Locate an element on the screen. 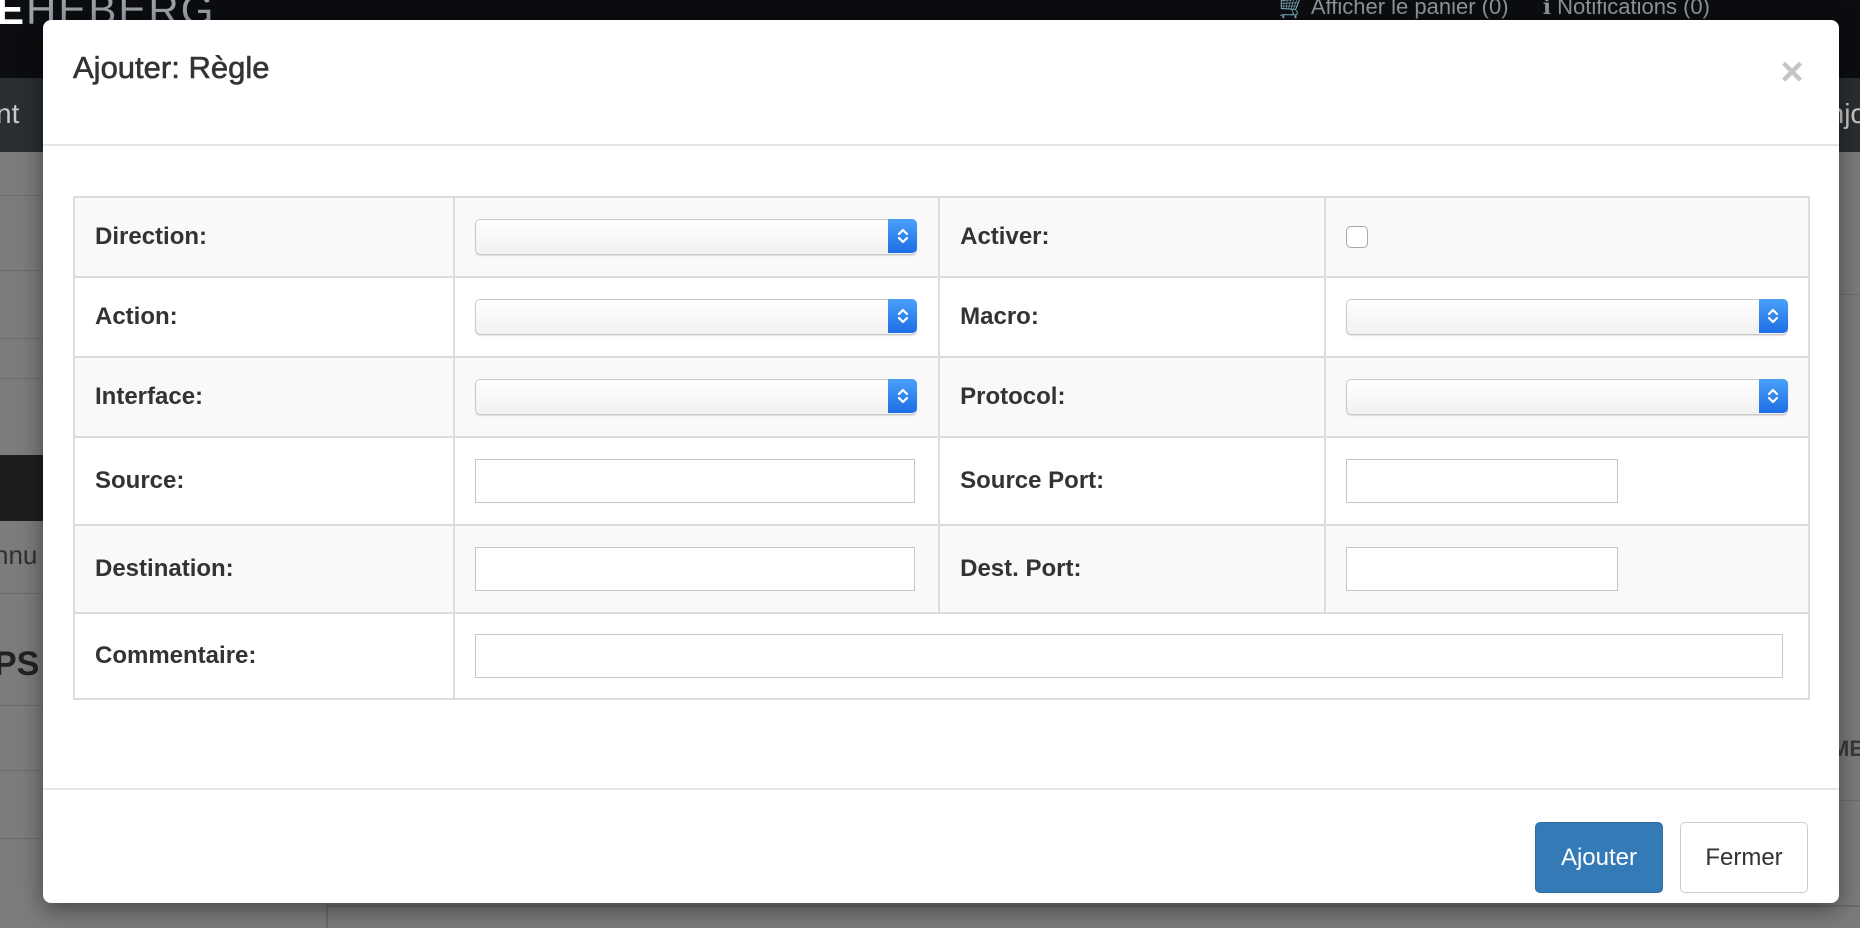  background-divider is located at coordinates (1093, 906).